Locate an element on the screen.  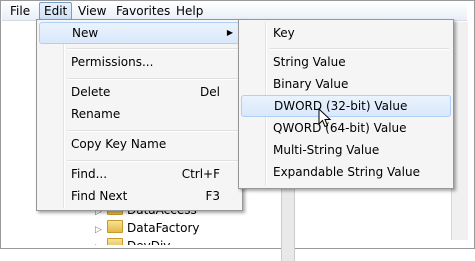
menu-item-rename: Rename is located at coordinates (139, 114).